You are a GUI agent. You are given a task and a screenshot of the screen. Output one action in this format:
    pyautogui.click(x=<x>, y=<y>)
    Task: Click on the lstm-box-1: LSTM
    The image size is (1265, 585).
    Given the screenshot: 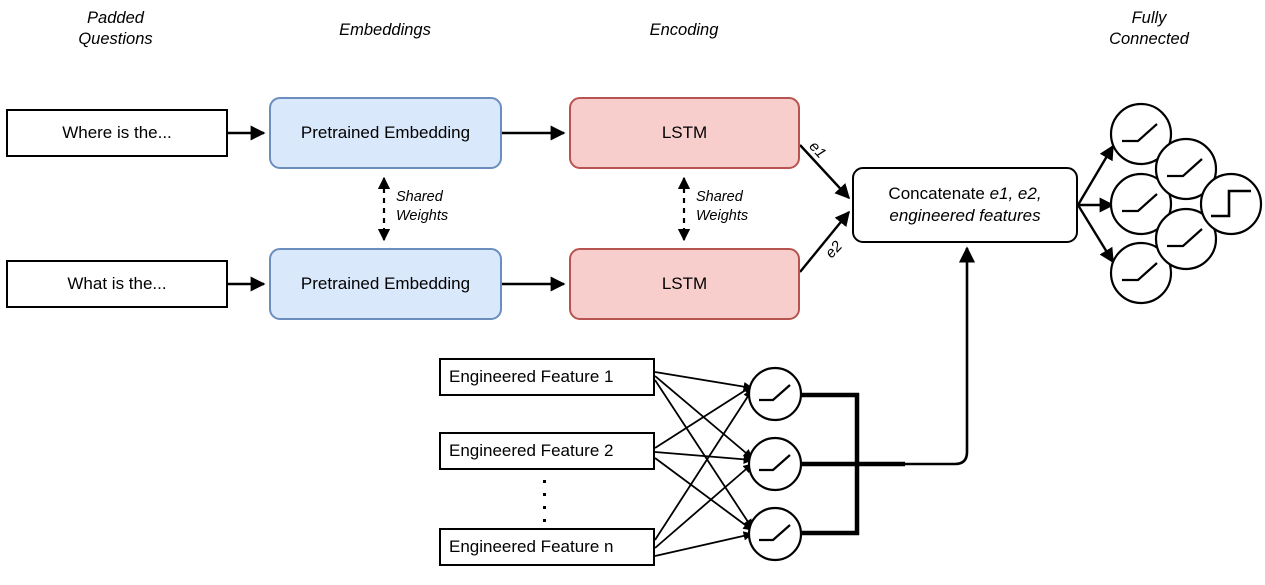 What is the action you would take?
    pyautogui.click(x=684, y=133)
    